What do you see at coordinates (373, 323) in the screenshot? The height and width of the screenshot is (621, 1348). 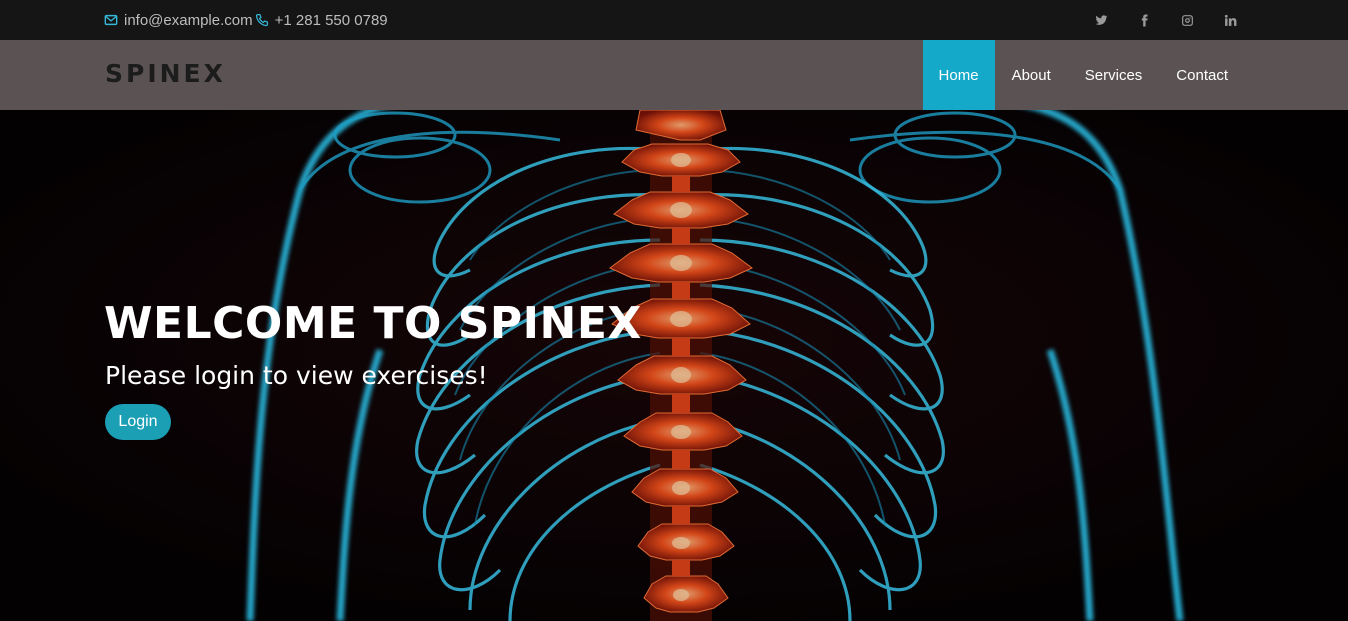 I see `hero-title: WELCOME TO SPINEX` at bounding box center [373, 323].